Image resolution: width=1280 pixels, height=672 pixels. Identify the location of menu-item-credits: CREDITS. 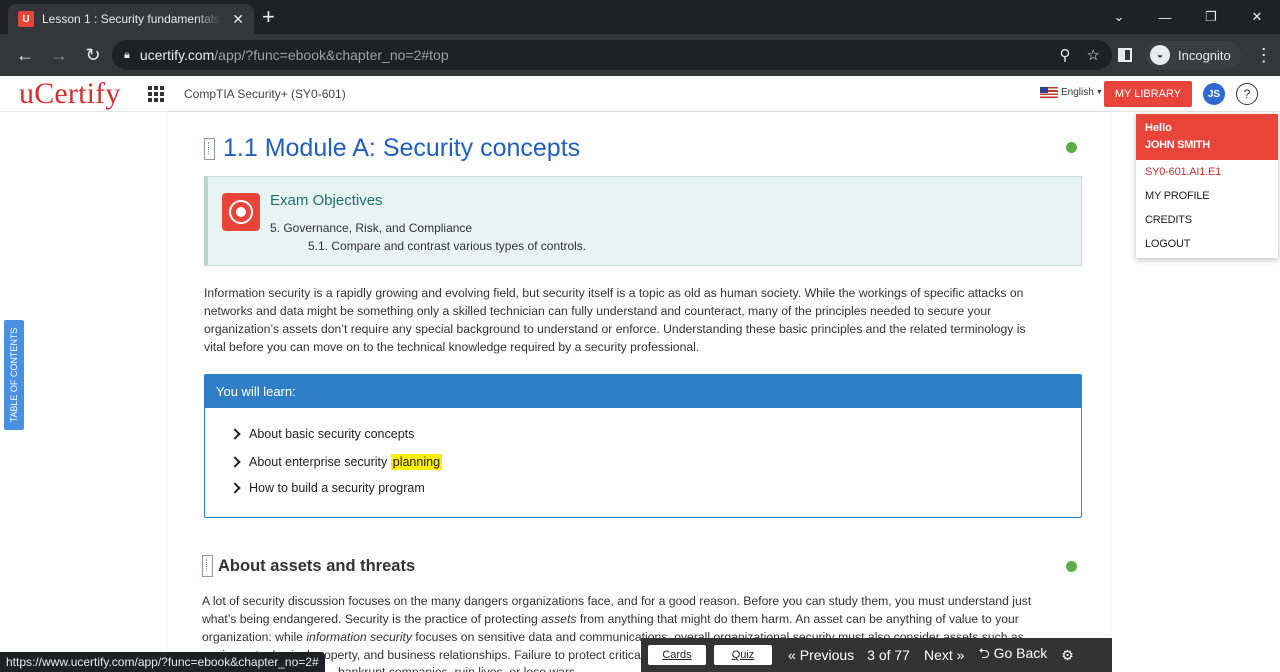
(1207, 220).